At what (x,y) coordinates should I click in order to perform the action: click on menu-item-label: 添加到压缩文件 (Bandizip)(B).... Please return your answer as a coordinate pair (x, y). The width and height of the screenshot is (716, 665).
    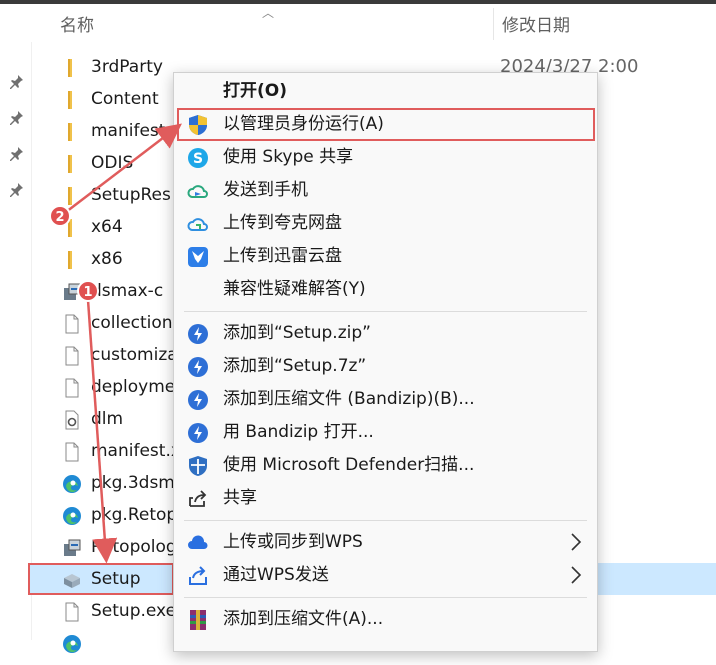
    Looking at the image, I should click on (349, 399).